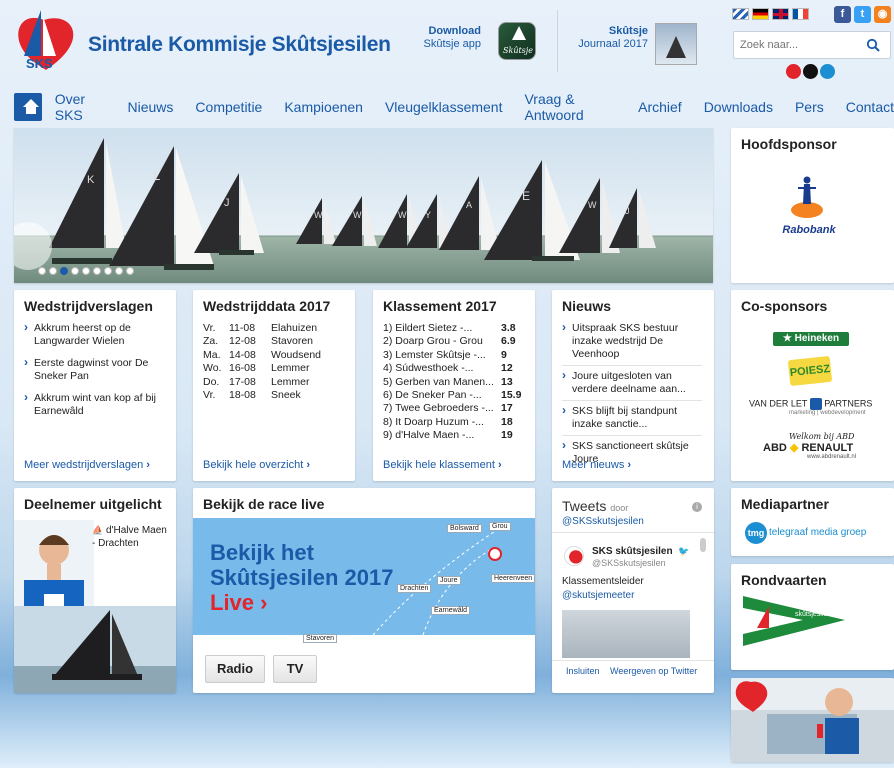 This screenshot has height=768, width=894. What do you see at coordinates (88, 306) in the screenshot?
I see `panel-title: Wedstrijdverslagen` at bounding box center [88, 306].